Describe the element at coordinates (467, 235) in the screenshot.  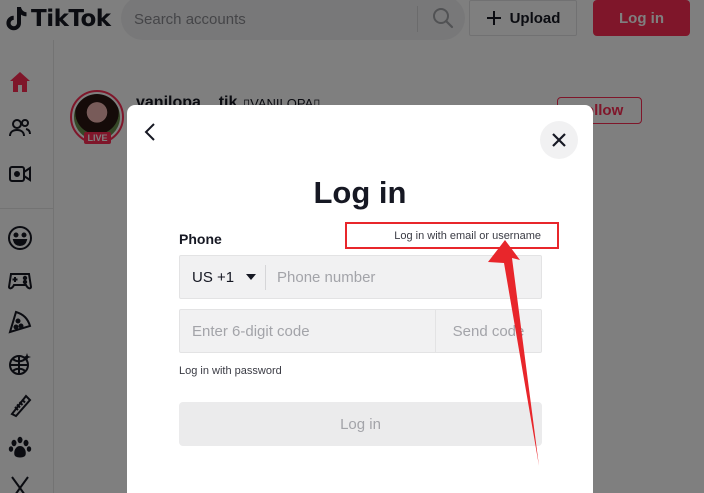
I see `email-login-link-text: Log in with email or username` at that location.